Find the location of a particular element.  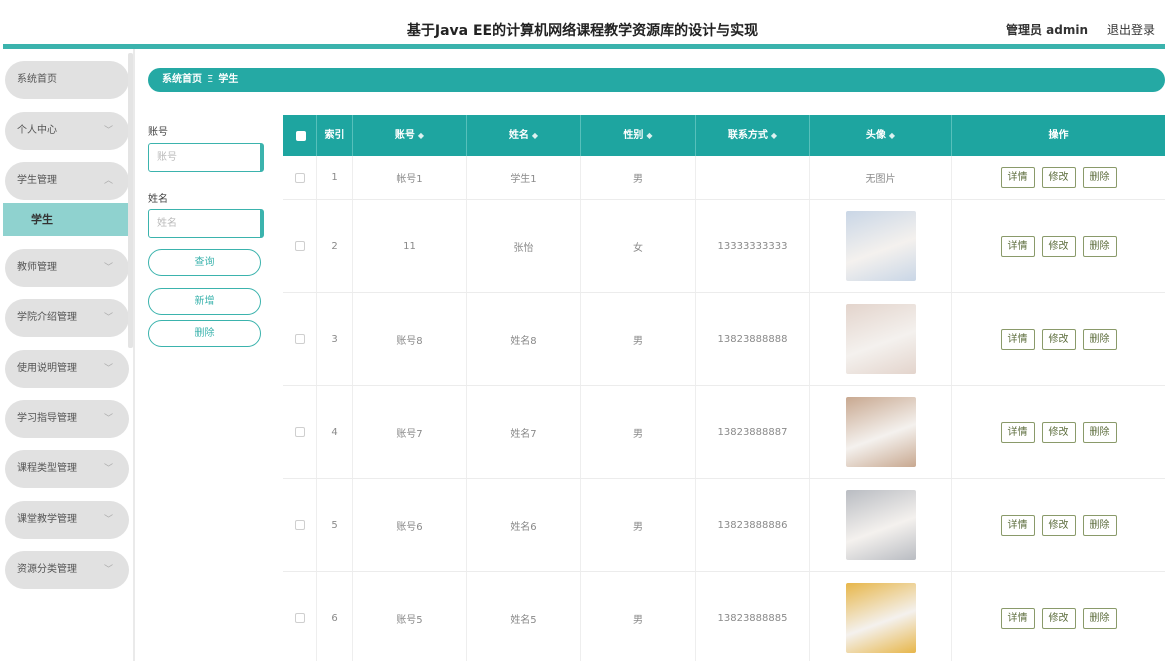

table-row: 3 账号8 姓名8 男 13823888888 详情 修改 删除 is located at coordinates (724, 339).